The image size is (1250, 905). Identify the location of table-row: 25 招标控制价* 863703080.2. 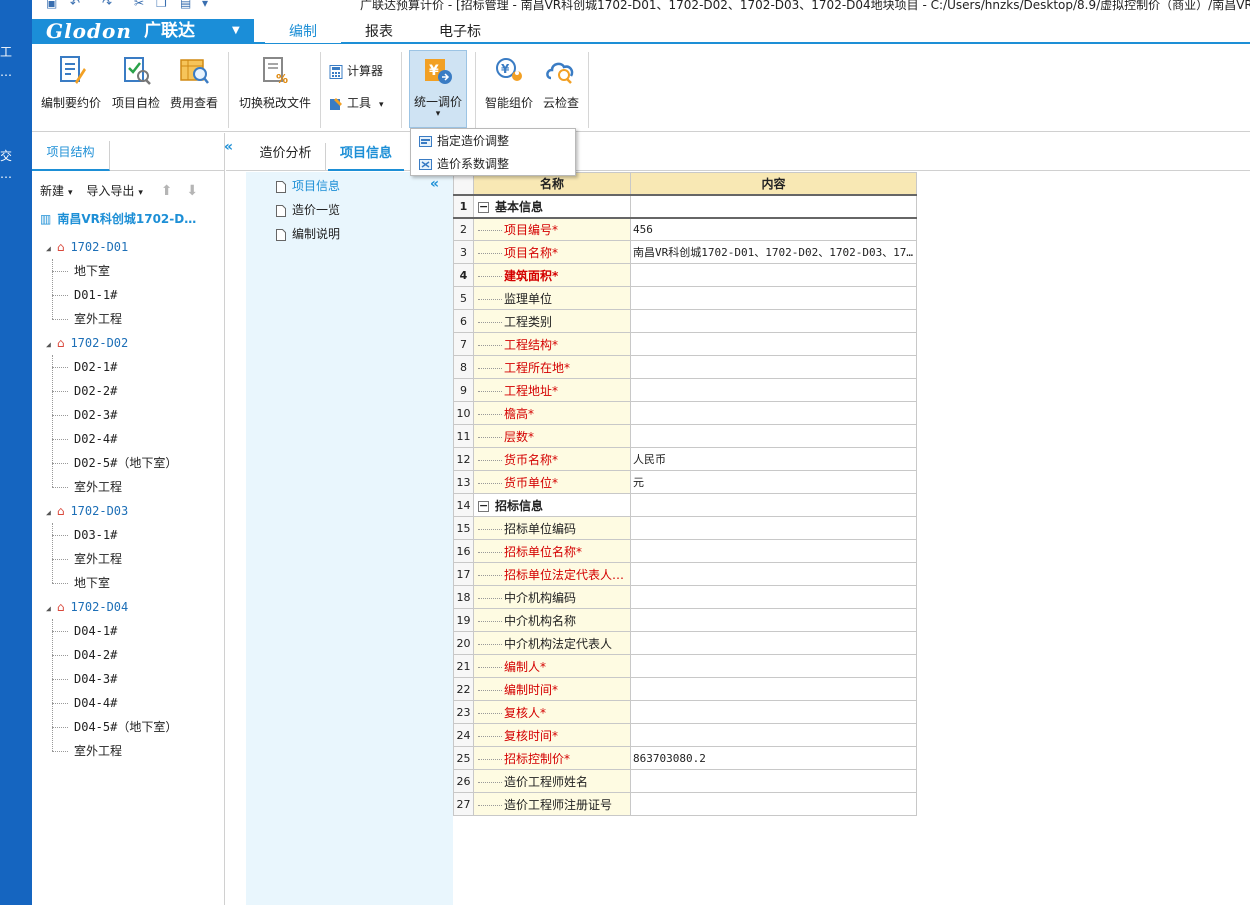
(685, 758).